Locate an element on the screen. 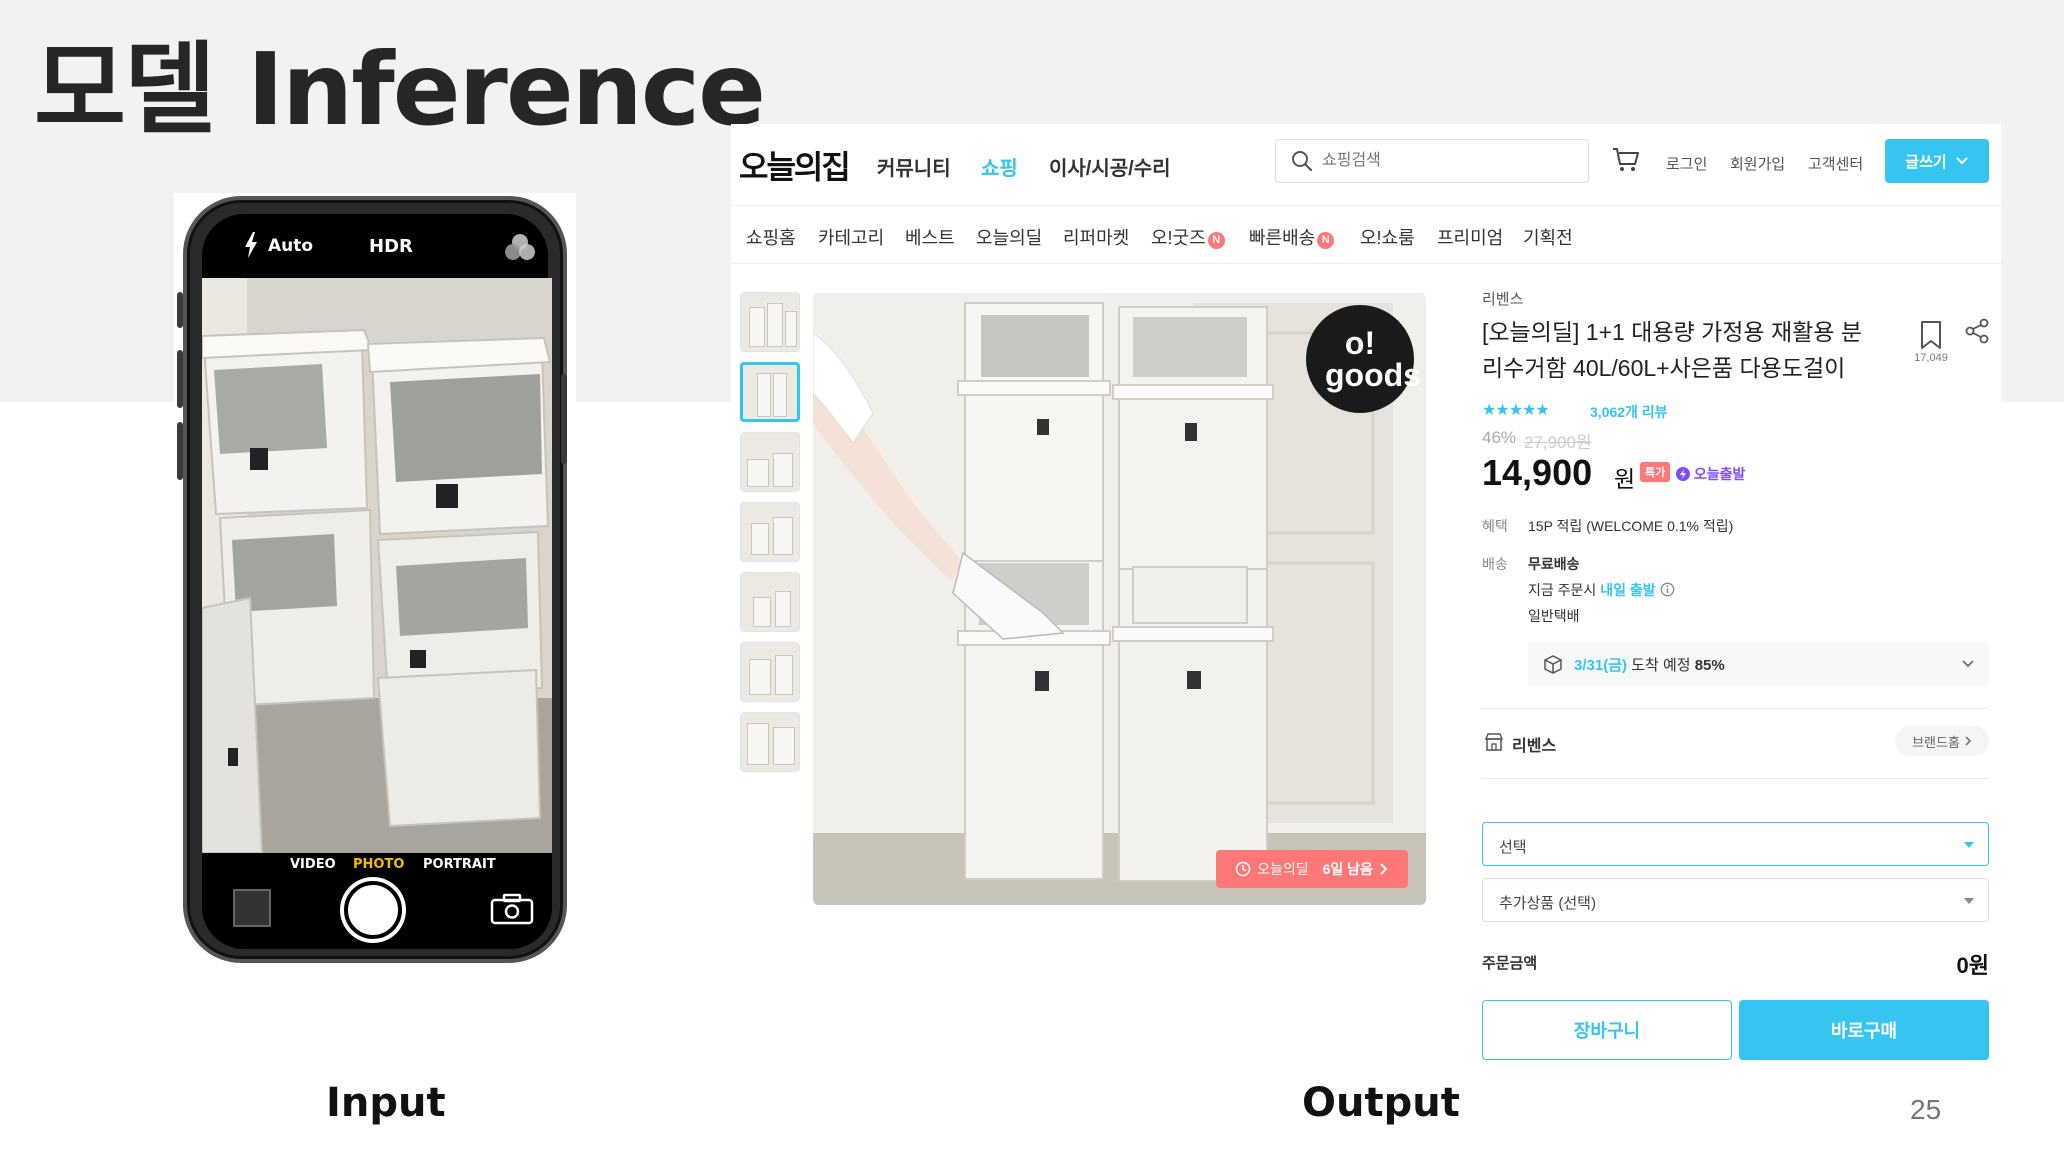 This screenshot has height=1149, width=2064. deal-remaining: 6일 남음 is located at coordinates (1347, 869).